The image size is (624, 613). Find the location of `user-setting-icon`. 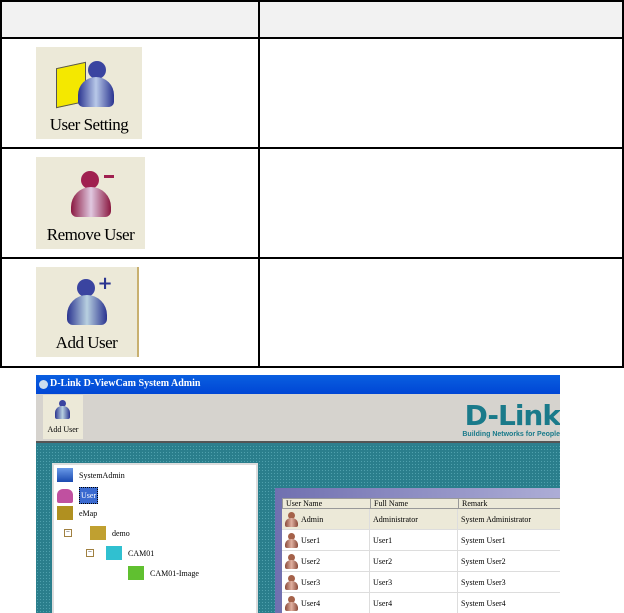

user-setting-icon is located at coordinates (85, 84).